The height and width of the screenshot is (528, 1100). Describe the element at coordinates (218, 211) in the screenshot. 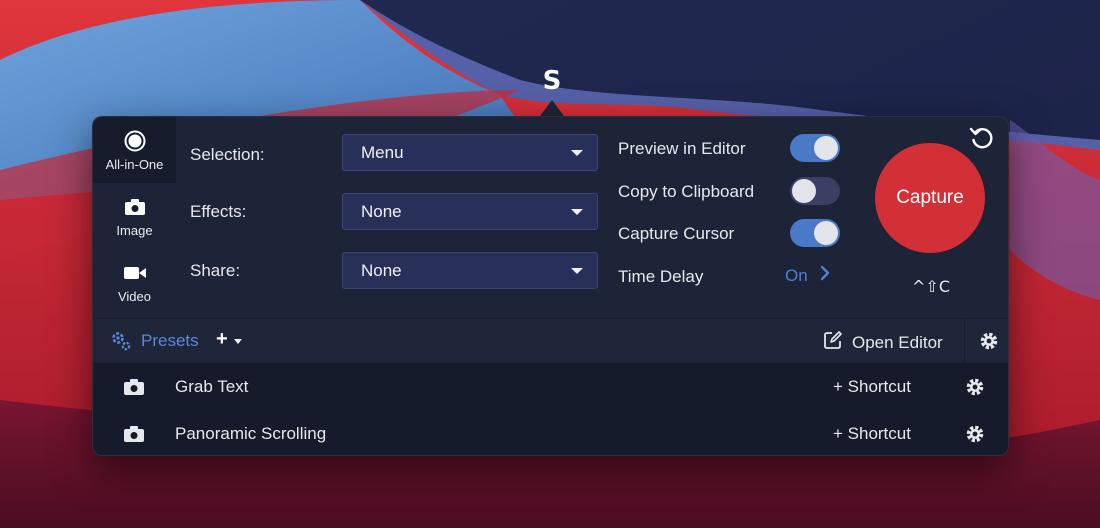

I see `effects-label: Effects:` at that location.